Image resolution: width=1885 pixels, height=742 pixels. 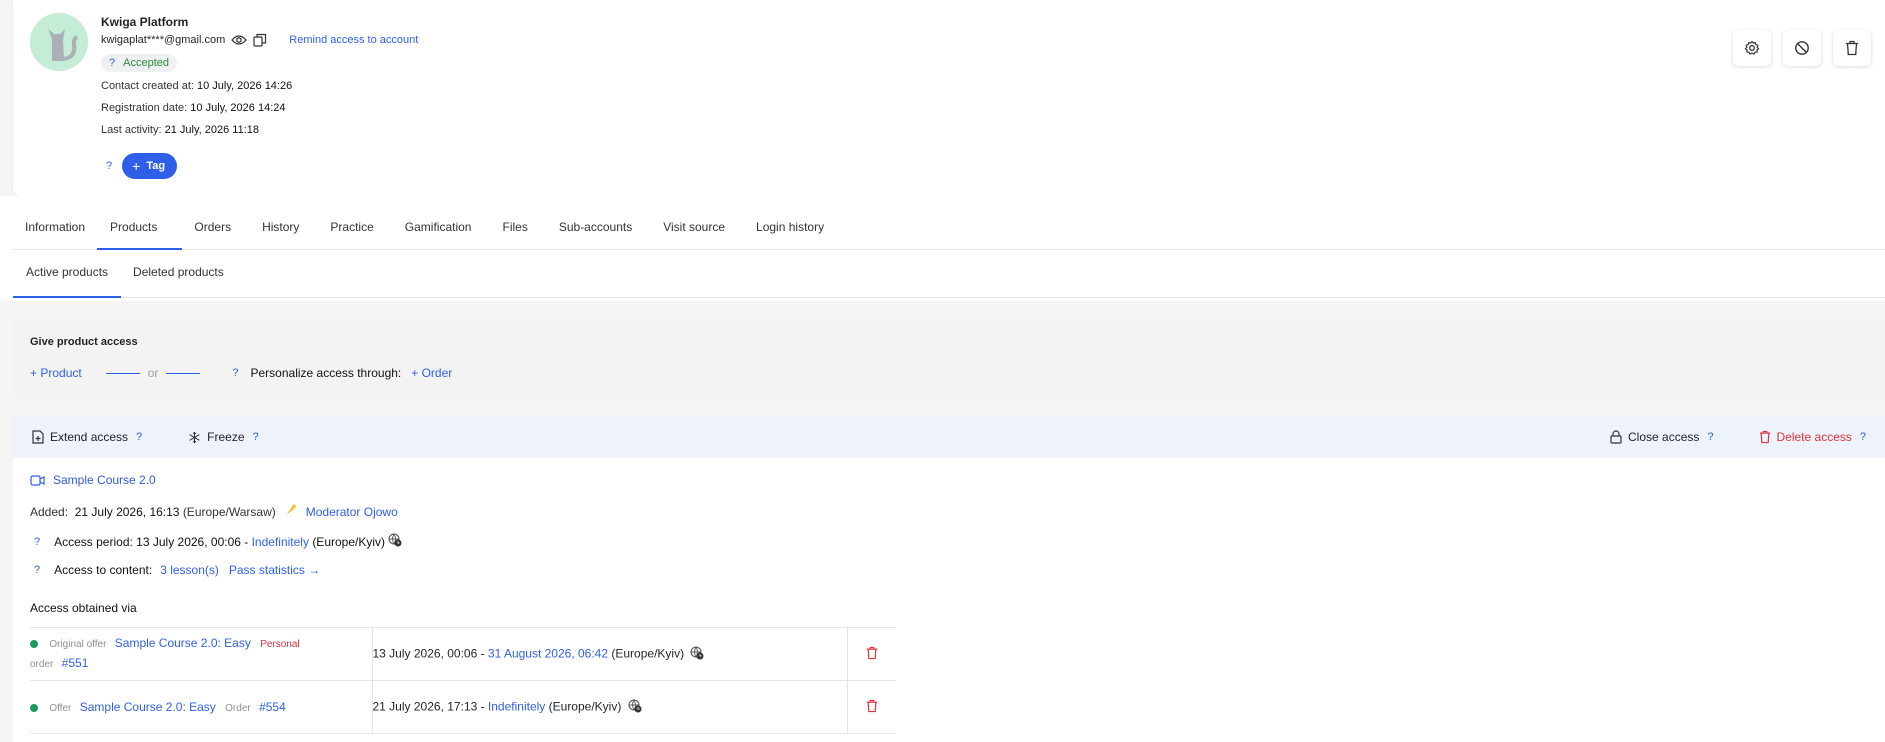 I want to click on freeze-label: Freeze, so click(x=226, y=437).